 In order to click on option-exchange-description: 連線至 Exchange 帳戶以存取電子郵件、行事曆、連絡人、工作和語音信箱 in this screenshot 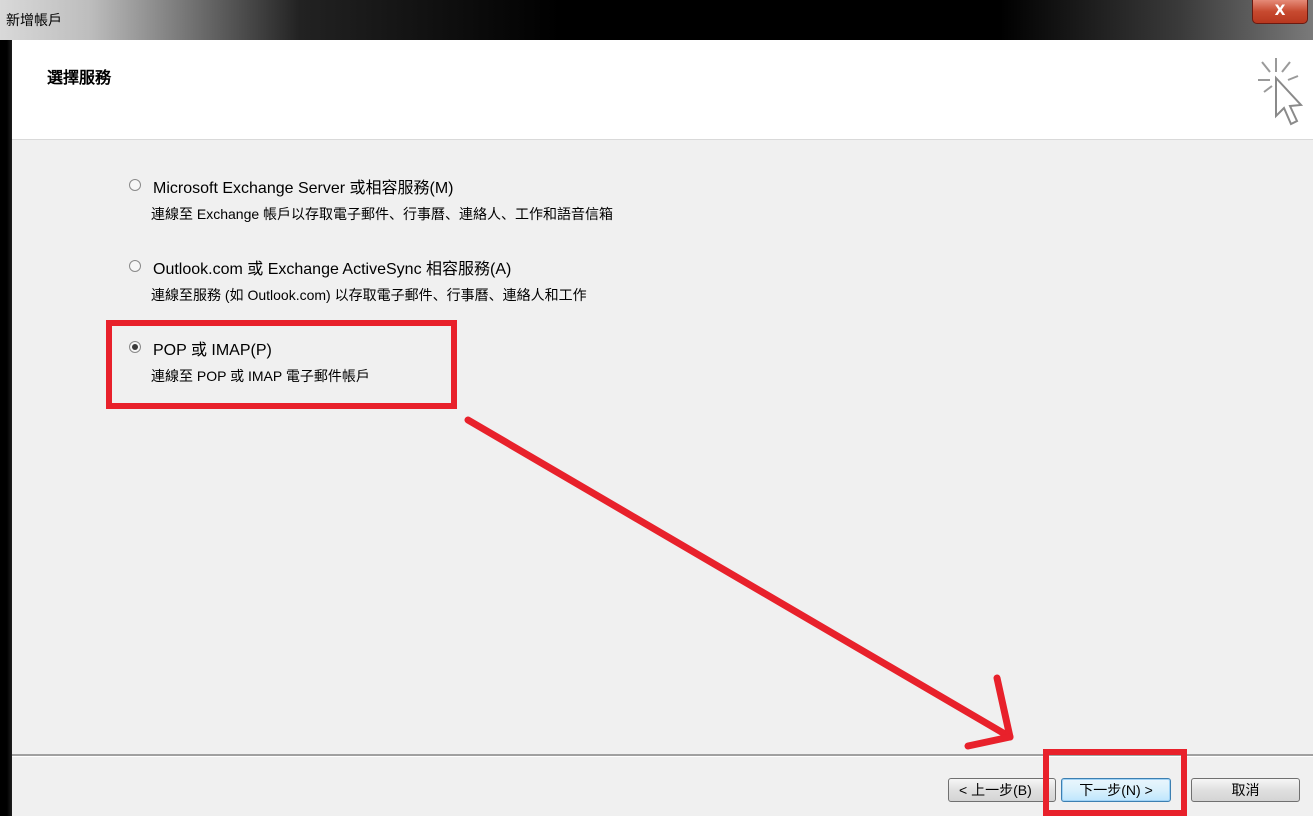, I will do `click(382, 214)`.